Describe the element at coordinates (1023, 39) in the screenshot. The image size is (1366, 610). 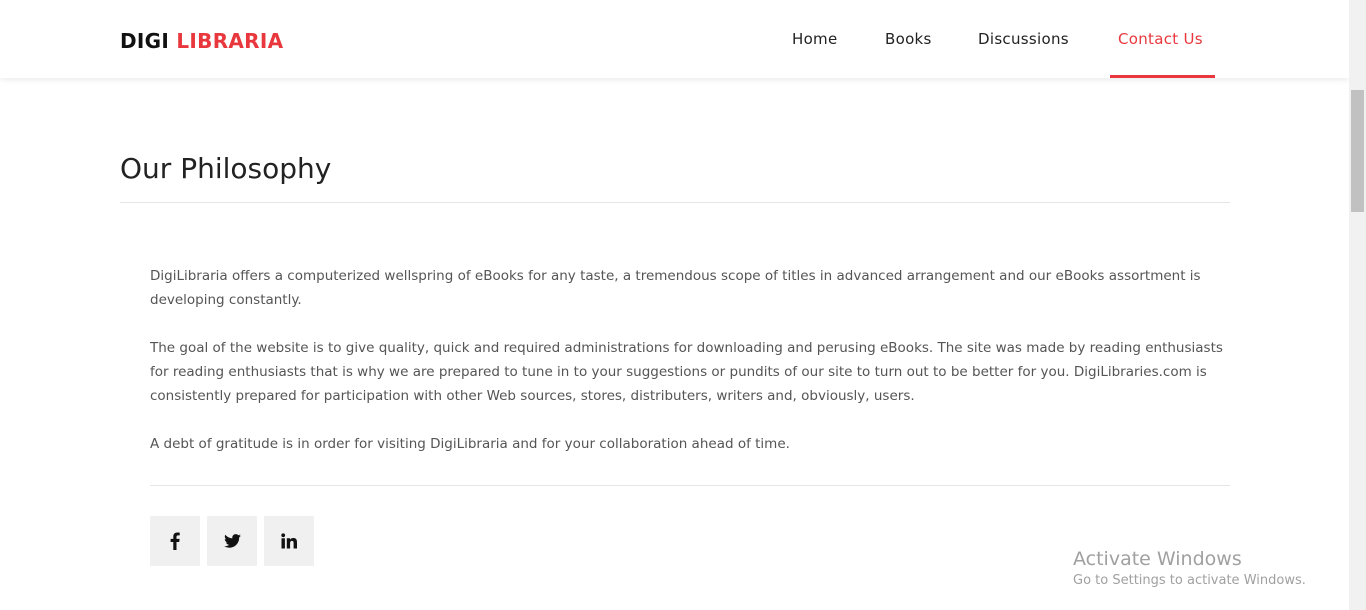
I see `nav-item-discussions: Discussions` at that location.